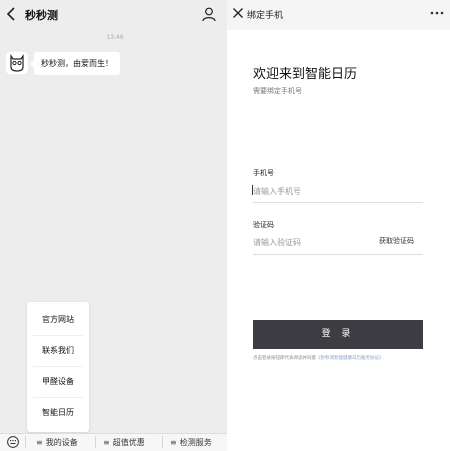  What do you see at coordinates (338, 15) in the screenshot?
I see `bind-header: 绑定手机` at bounding box center [338, 15].